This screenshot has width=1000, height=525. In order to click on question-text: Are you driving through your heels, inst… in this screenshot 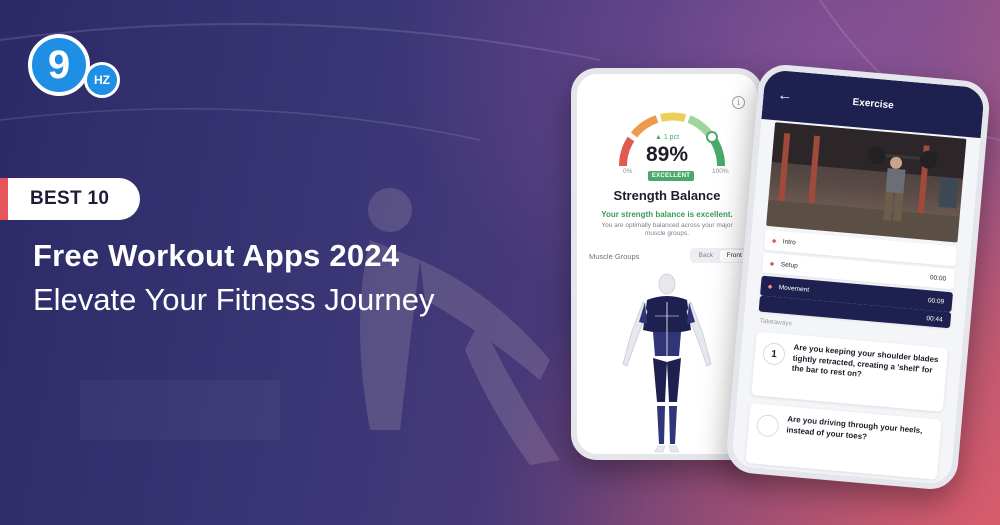, I will do `click(854, 427)`.